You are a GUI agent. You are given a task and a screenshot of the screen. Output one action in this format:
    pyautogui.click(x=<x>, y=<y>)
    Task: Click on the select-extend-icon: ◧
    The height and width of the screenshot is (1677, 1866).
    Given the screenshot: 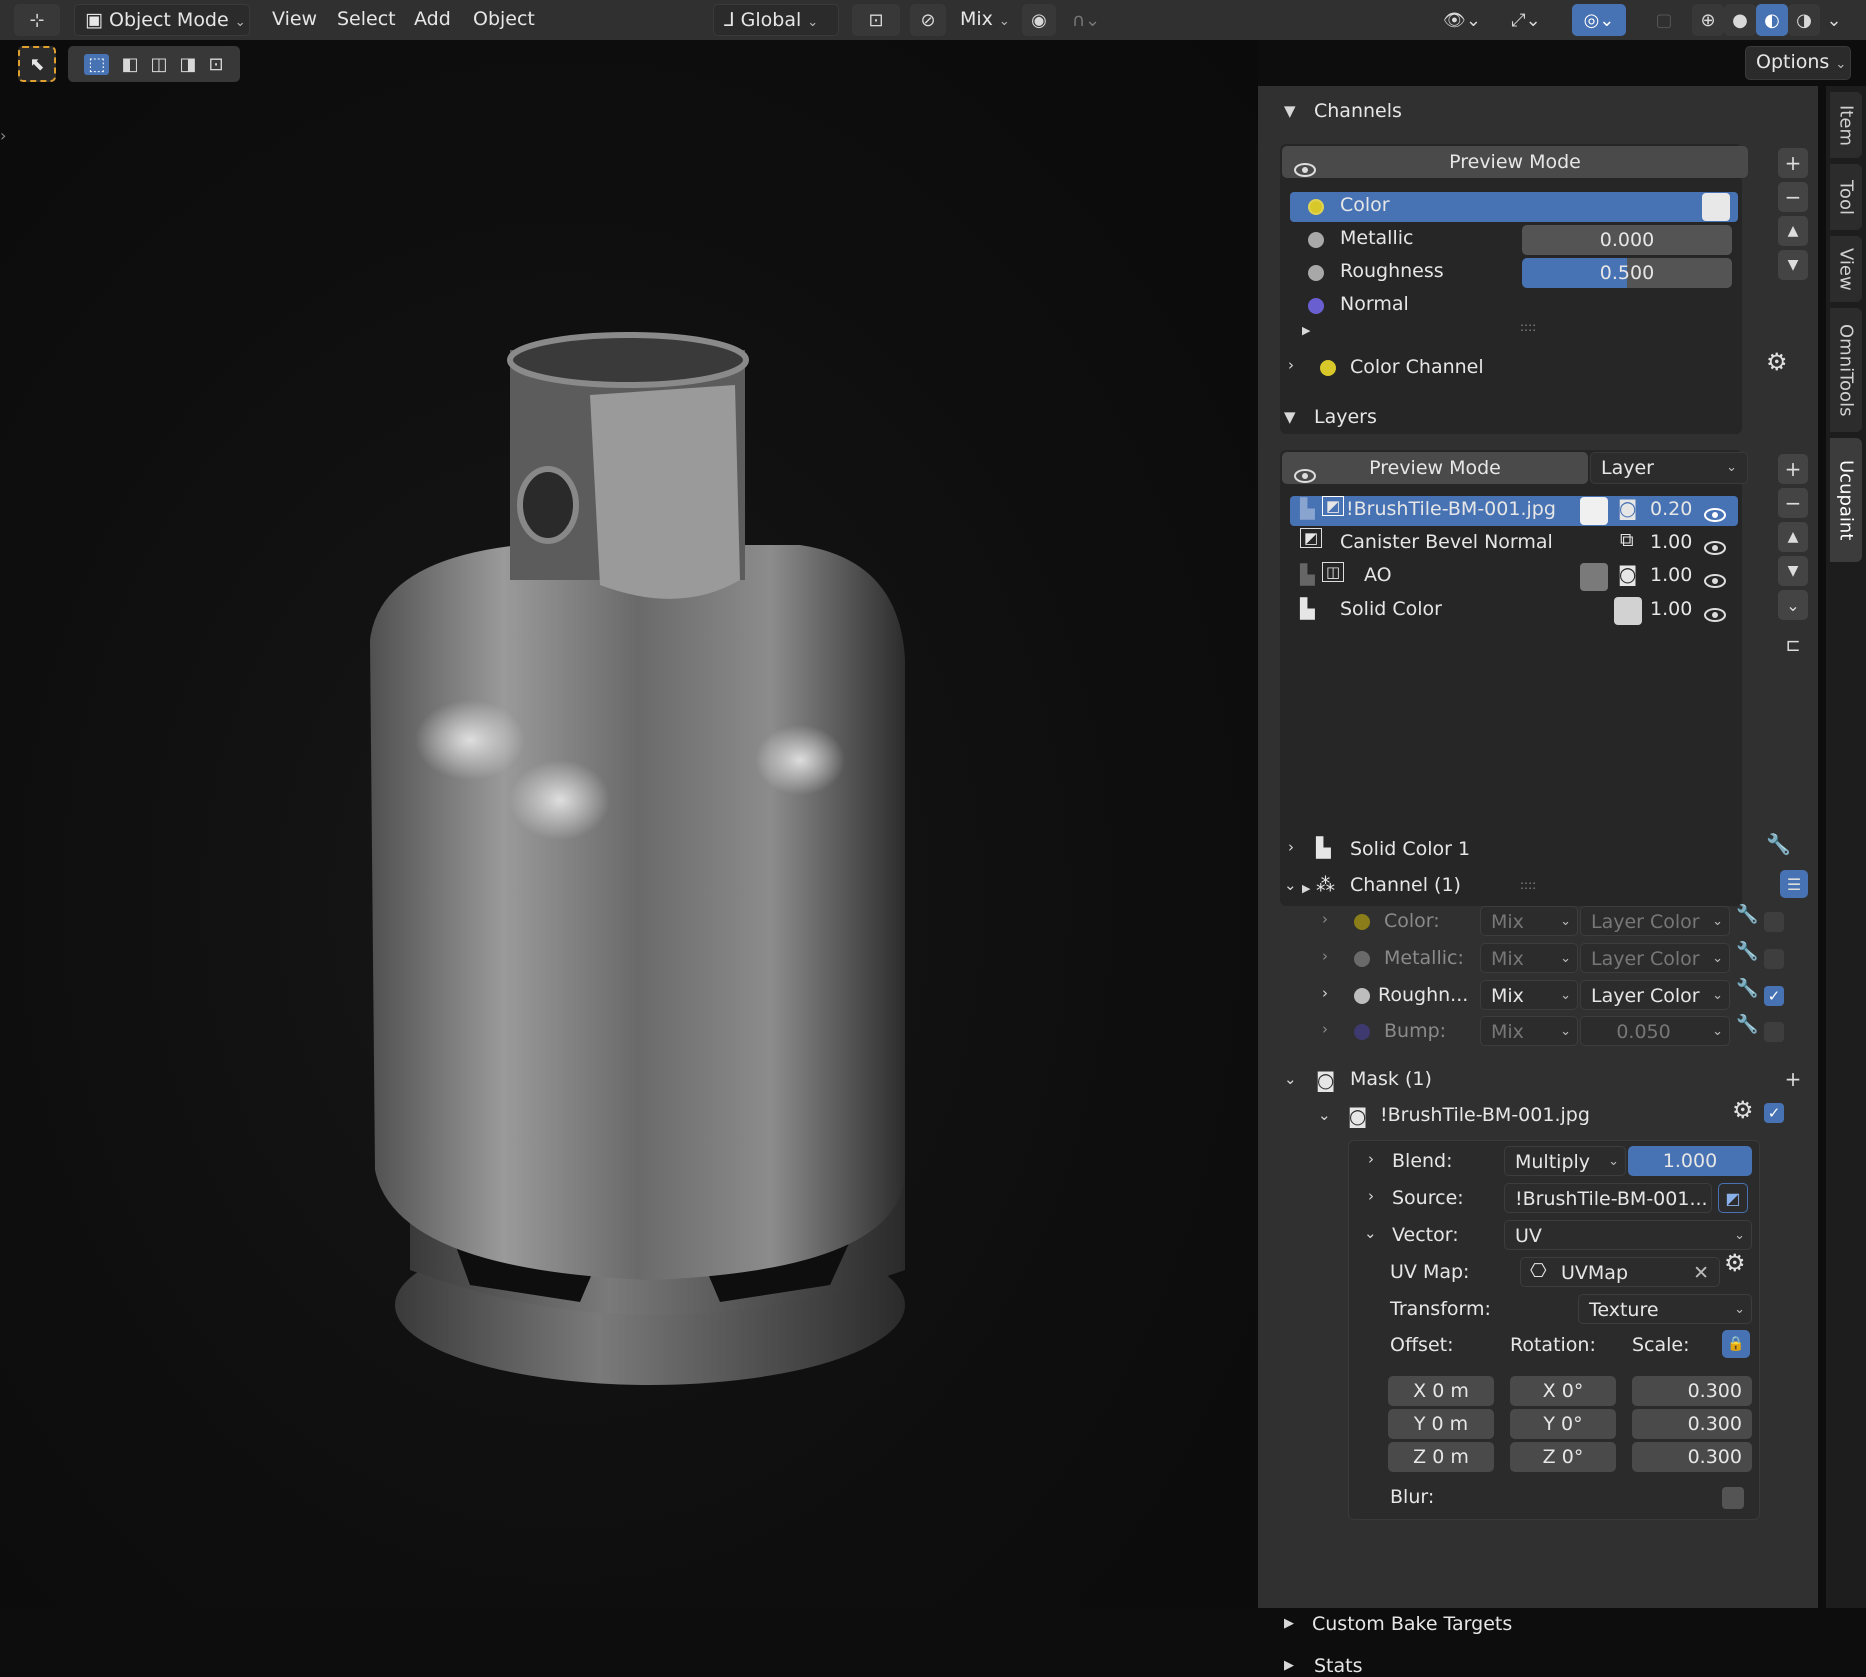 What is the action you would take?
    pyautogui.click(x=129, y=64)
    